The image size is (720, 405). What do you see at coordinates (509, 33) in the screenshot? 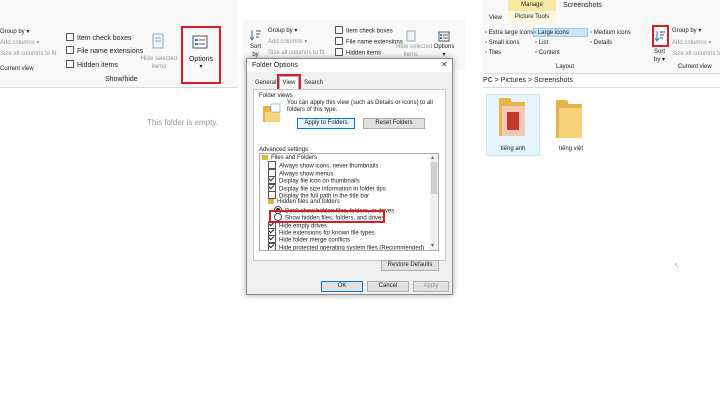
I see `layout-extra-large-icons: ▫ Extra large icons` at bounding box center [509, 33].